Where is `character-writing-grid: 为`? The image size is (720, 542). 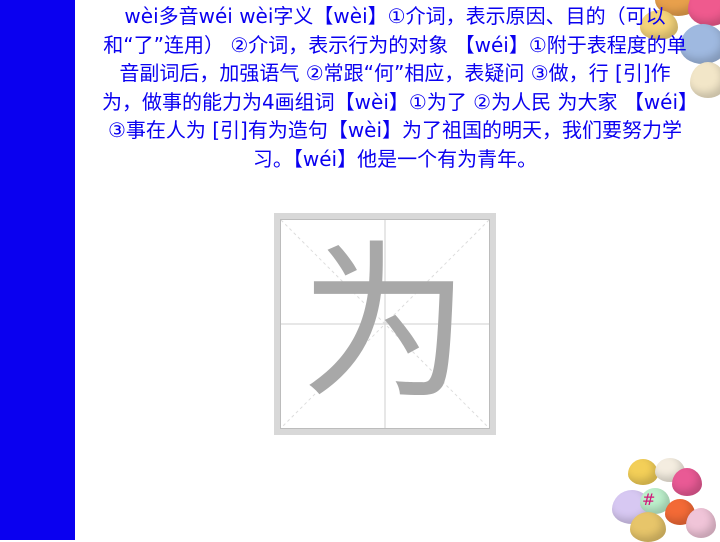 character-writing-grid: 为 is located at coordinates (385, 324).